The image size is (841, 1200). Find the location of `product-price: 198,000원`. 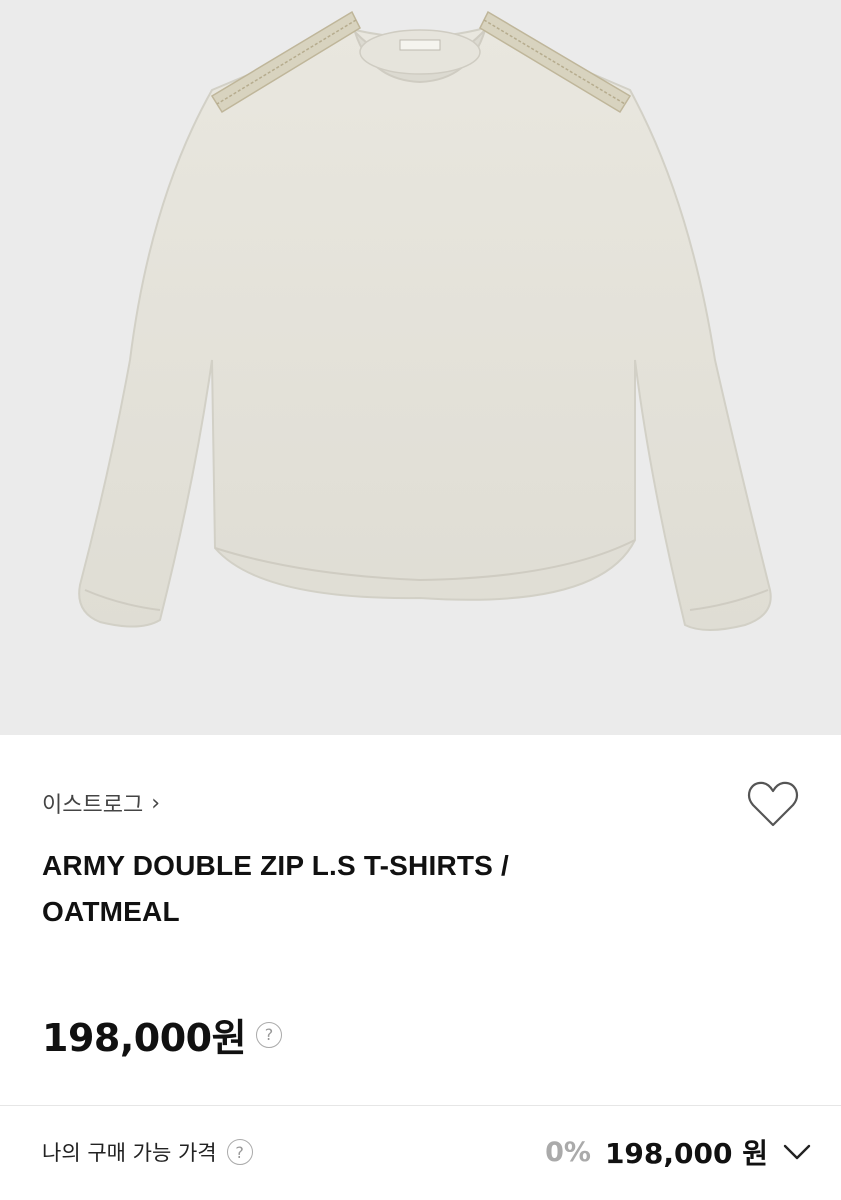

product-price: 198,000원 is located at coordinates (144, 1038).